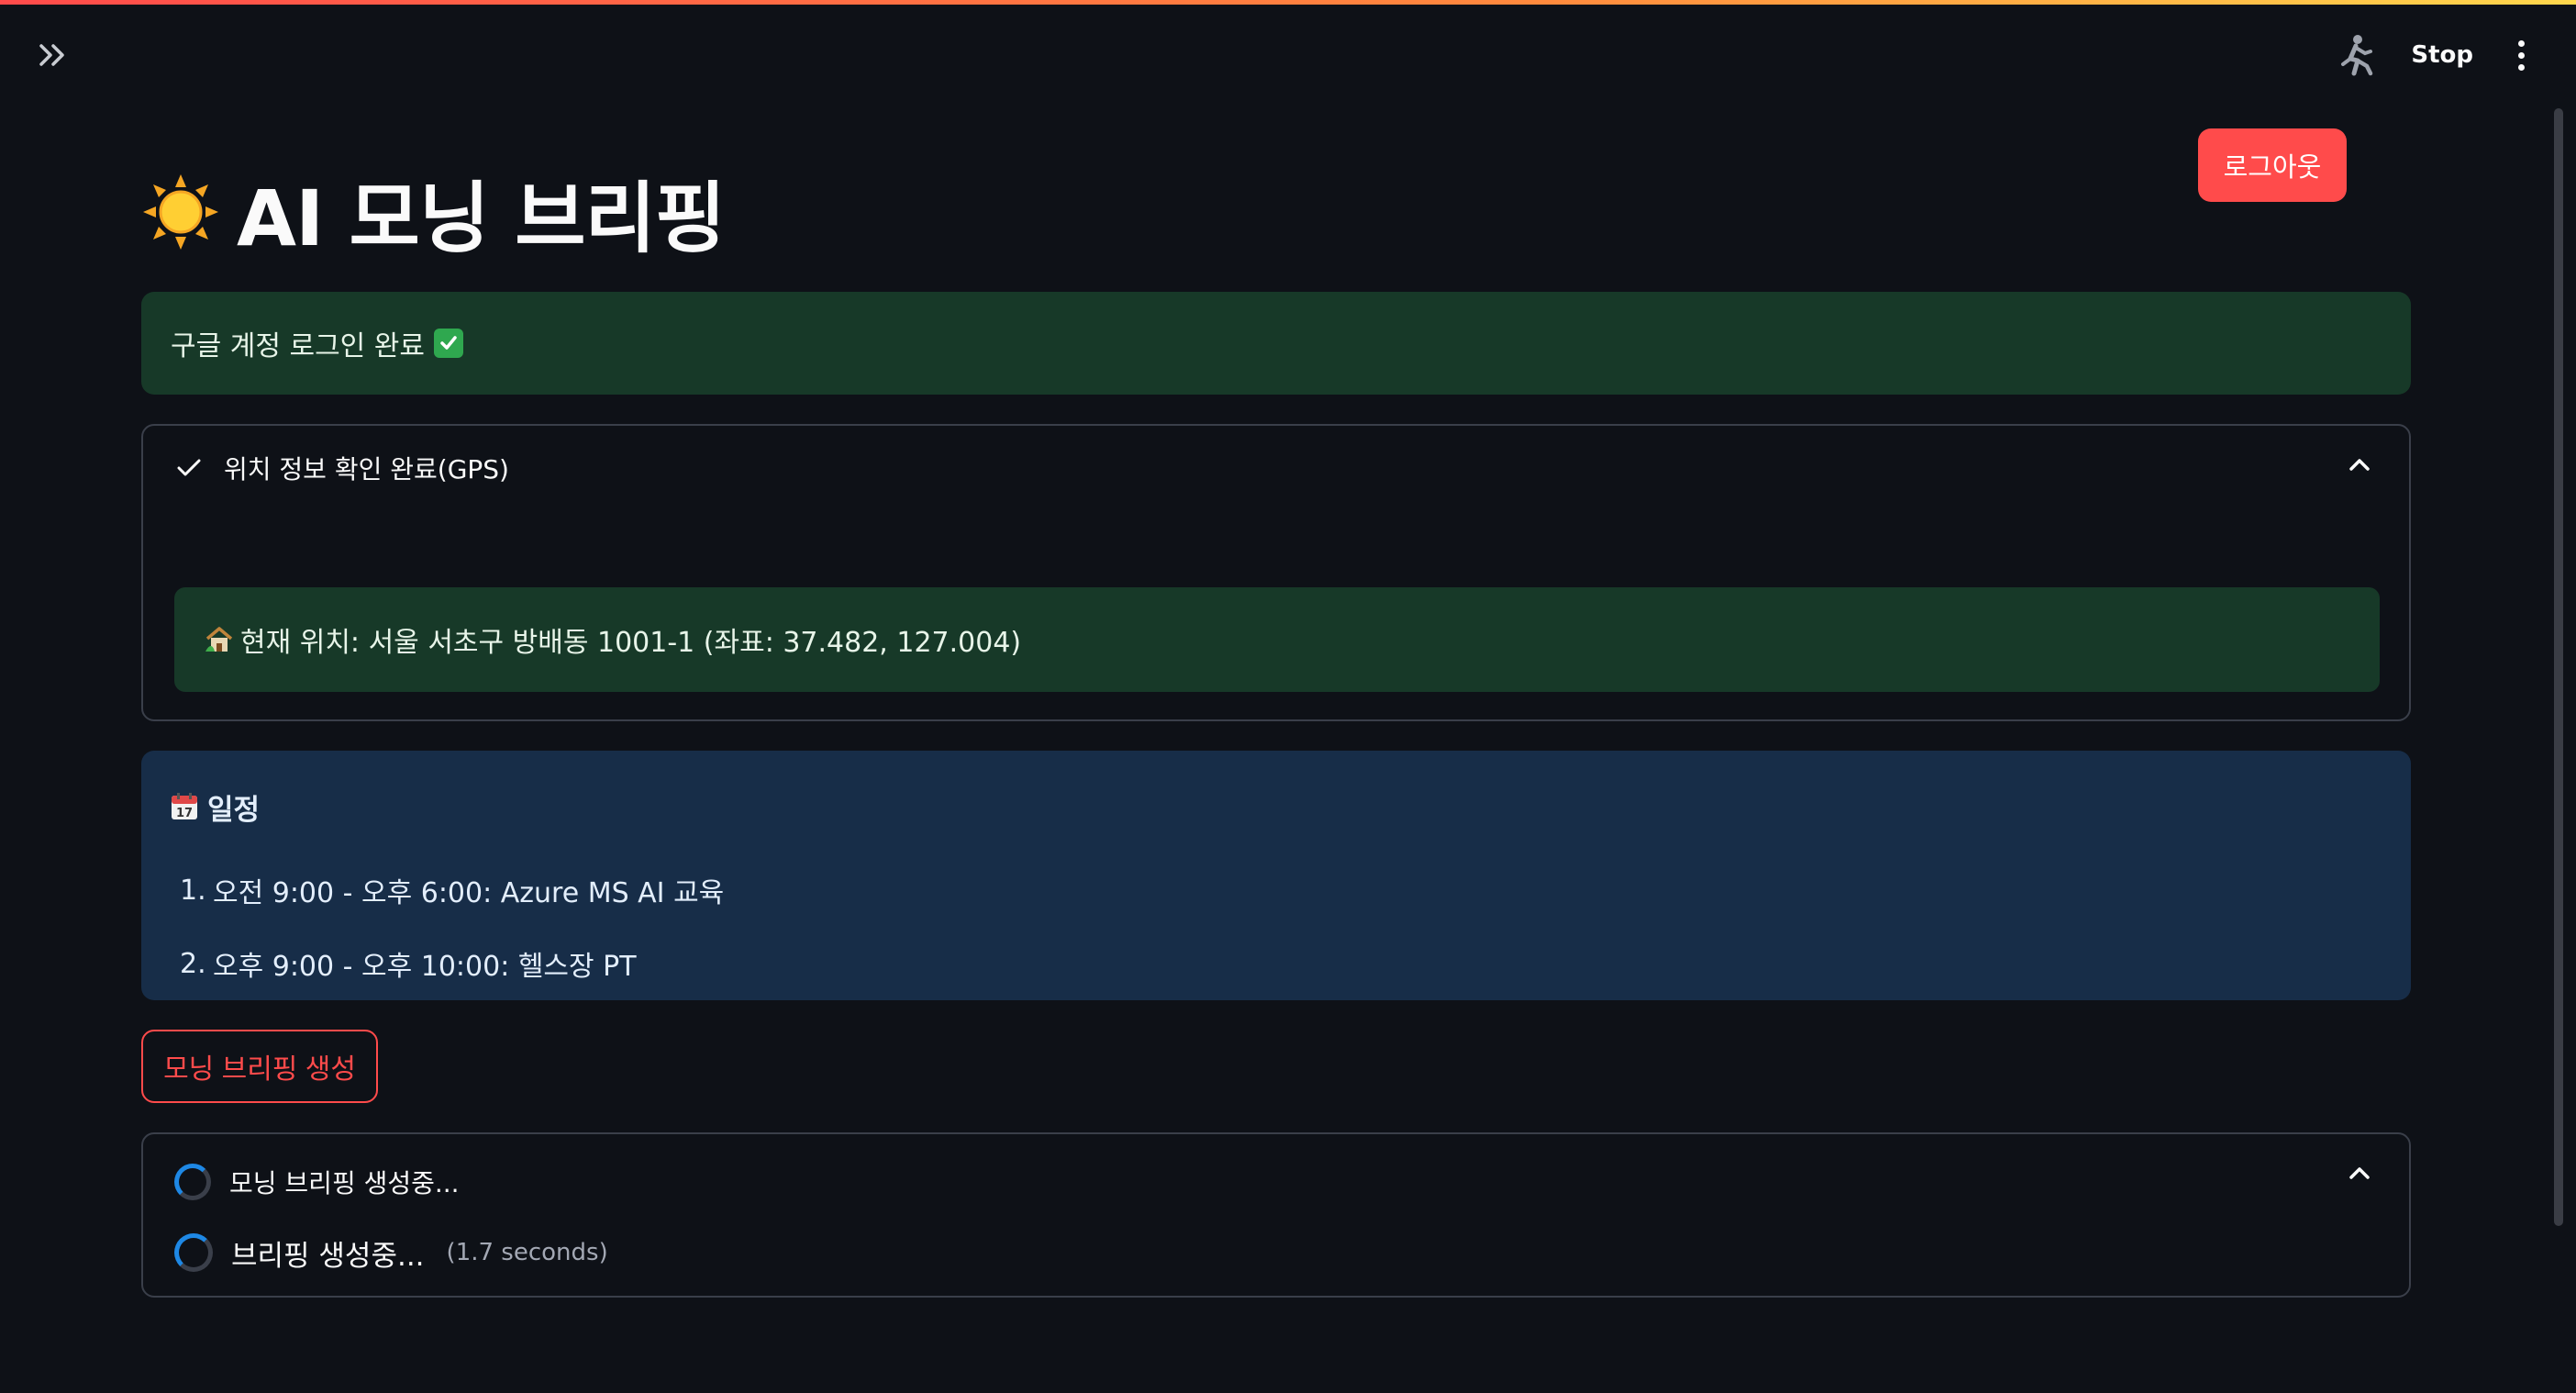 Image resolution: width=2576 pixels, height=1393 pixels. I want to click on top-decoration-bar, so click(1288, 2).